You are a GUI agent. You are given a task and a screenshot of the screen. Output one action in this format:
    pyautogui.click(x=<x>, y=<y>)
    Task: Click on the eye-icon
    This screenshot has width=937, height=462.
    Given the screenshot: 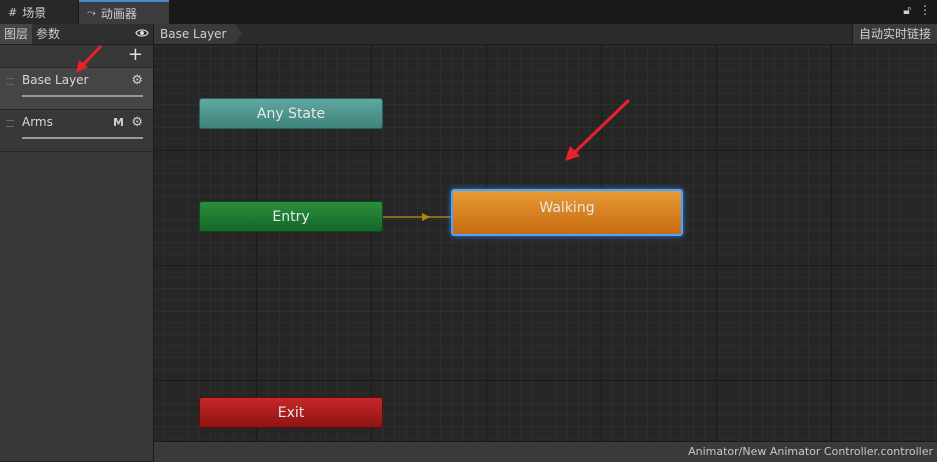 What is the action you would take?
    pyautogui.click(x=142, y=33)
    